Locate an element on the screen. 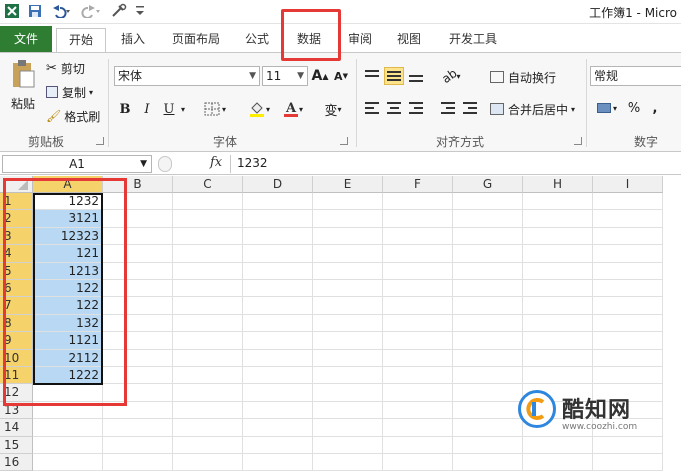 This screenshot has height=471, width=681. cell-b5 is located at coordinates (138, 271).